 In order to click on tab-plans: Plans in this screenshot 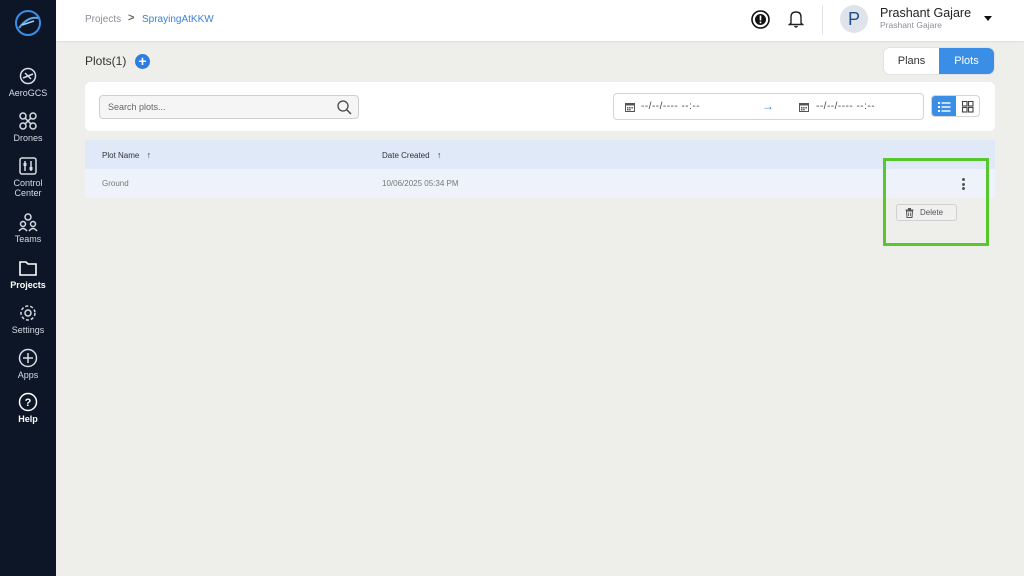, I will do `click(911, 61)`.